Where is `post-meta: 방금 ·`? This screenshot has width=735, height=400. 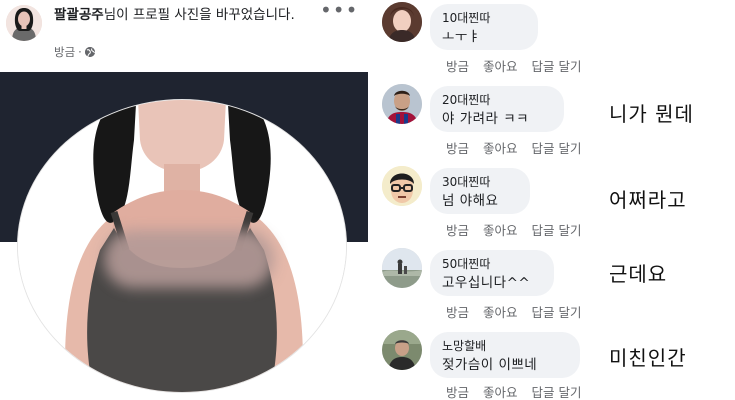 post-meta: 방금 · is located at coordinates (74, 52).